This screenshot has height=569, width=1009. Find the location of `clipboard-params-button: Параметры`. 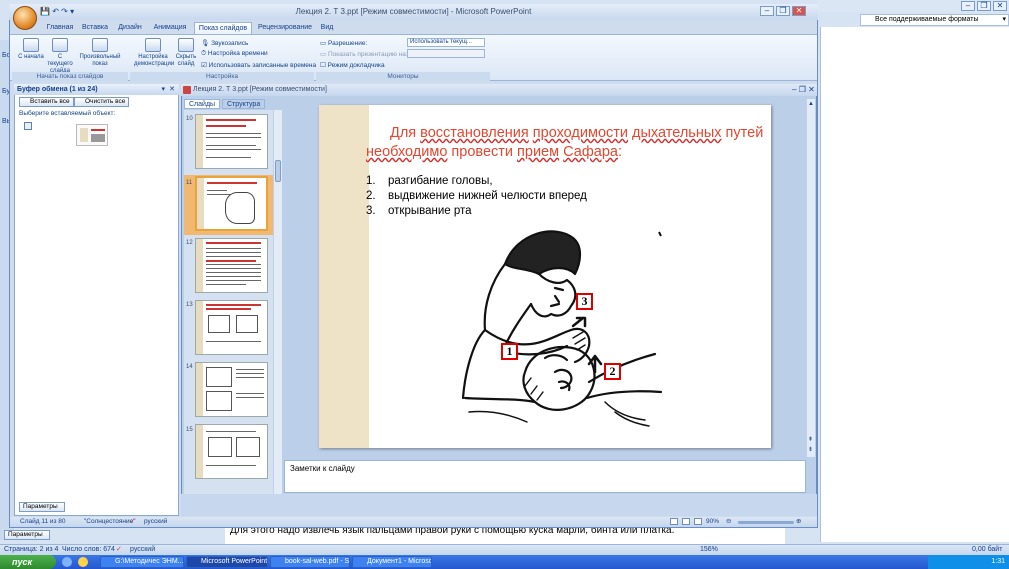

clipboard-params-button: Параметры is located at coordinates (42, 507).